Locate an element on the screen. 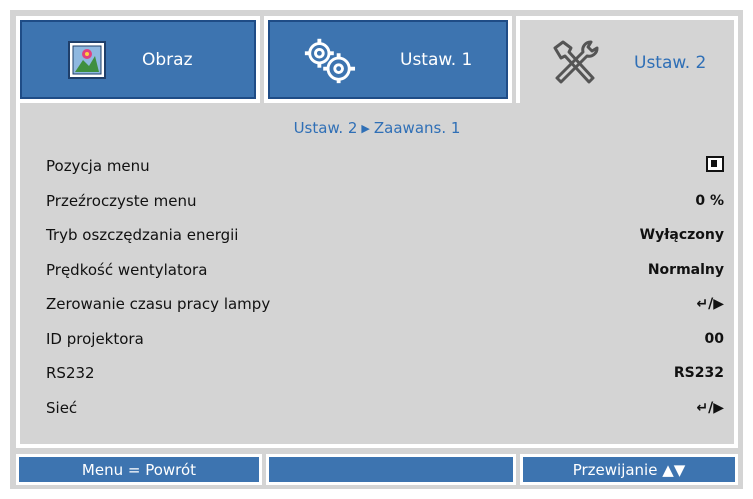 This screenshot has width=753, height=499. menu-item-id-projektora: ID projektora 00 is located at coordinates (385, 339).